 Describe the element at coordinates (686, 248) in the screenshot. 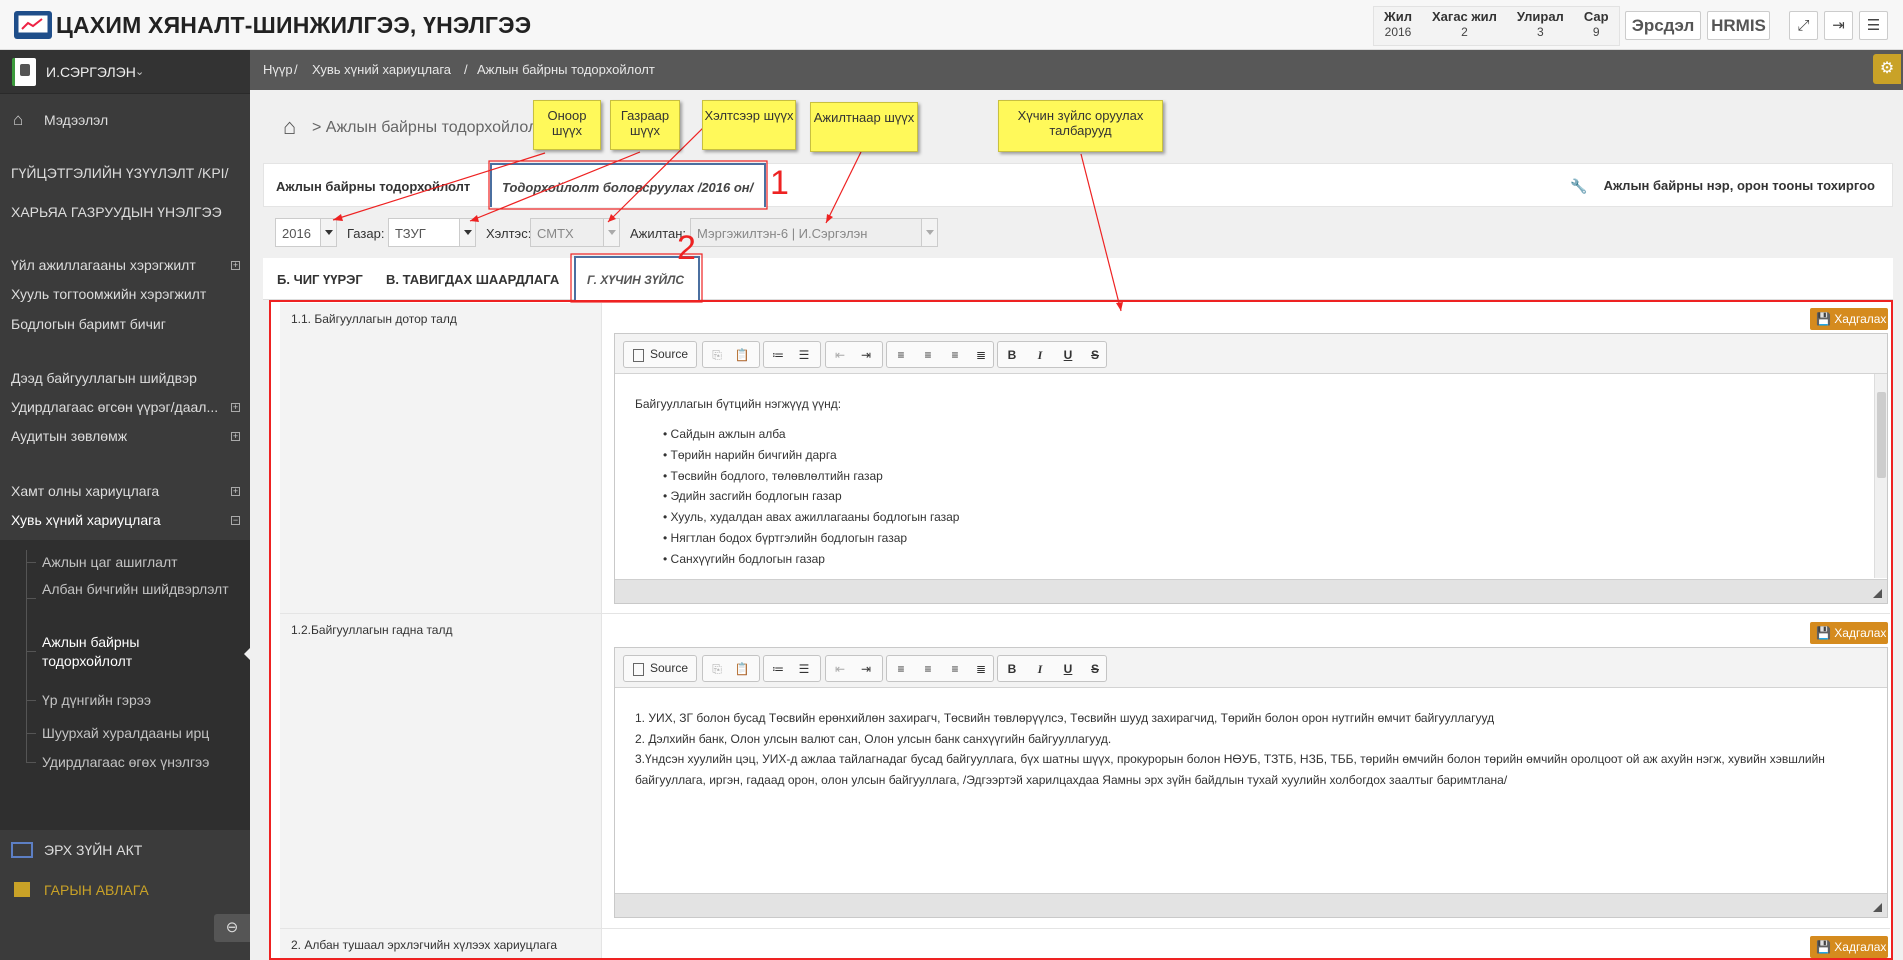

I see `annotation-marker-2: 2` at that location.